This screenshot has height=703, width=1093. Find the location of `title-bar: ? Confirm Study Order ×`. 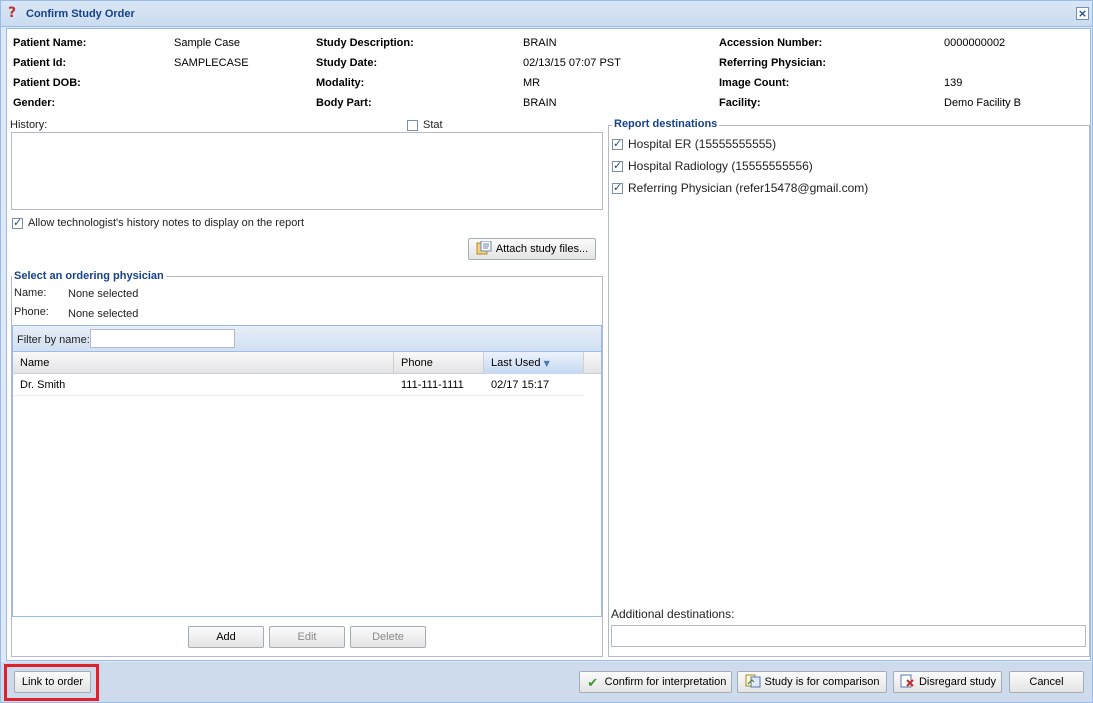

title-bar: ? Confirm Study Order × is located at coordinates (546, 14).